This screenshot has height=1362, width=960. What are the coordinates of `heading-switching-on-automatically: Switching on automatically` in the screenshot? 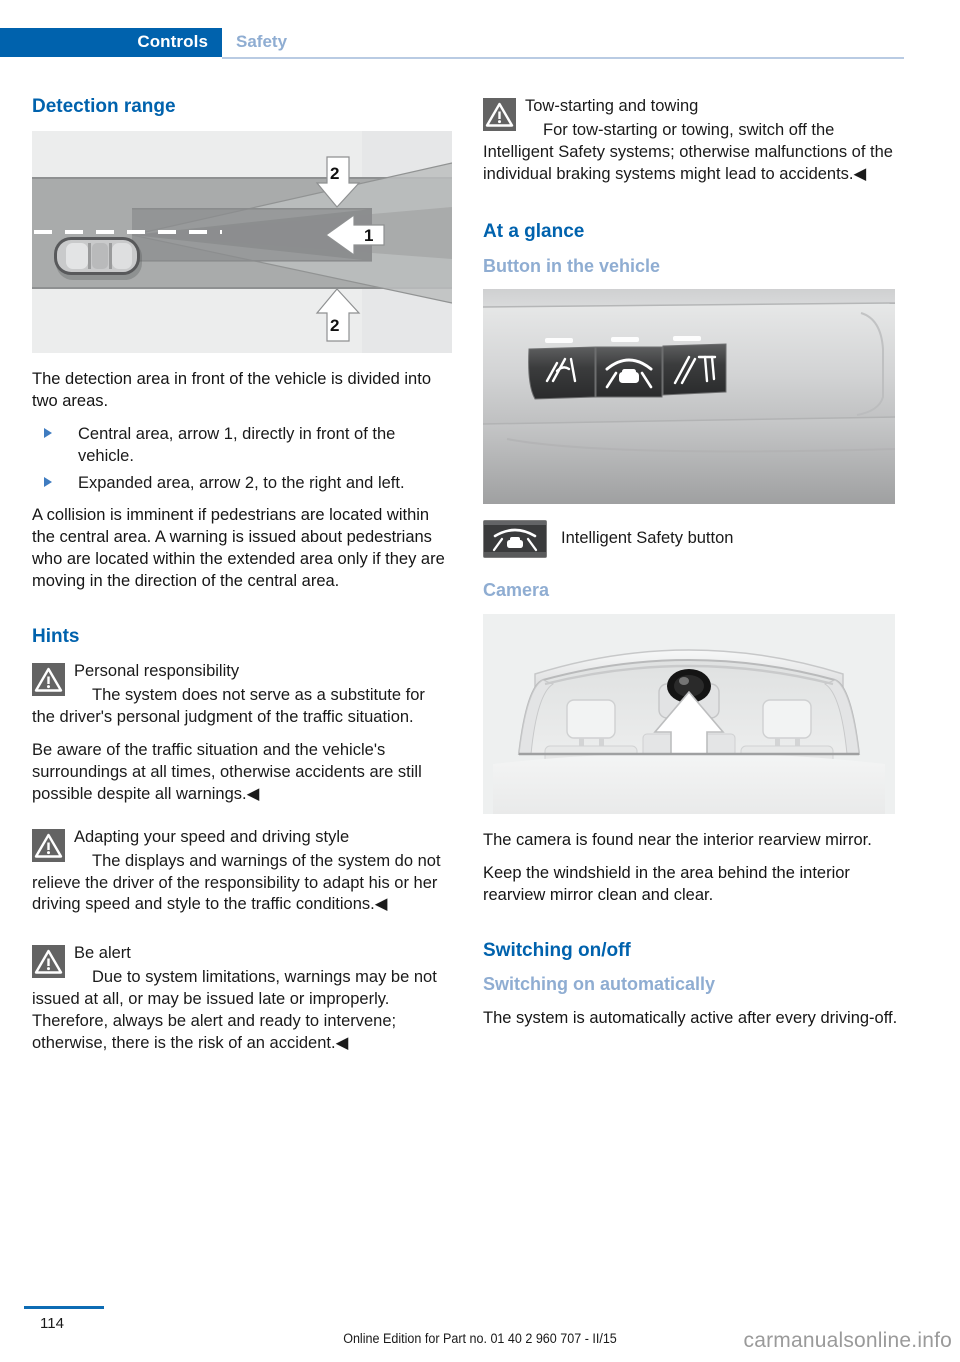 It's located at (599, 984).